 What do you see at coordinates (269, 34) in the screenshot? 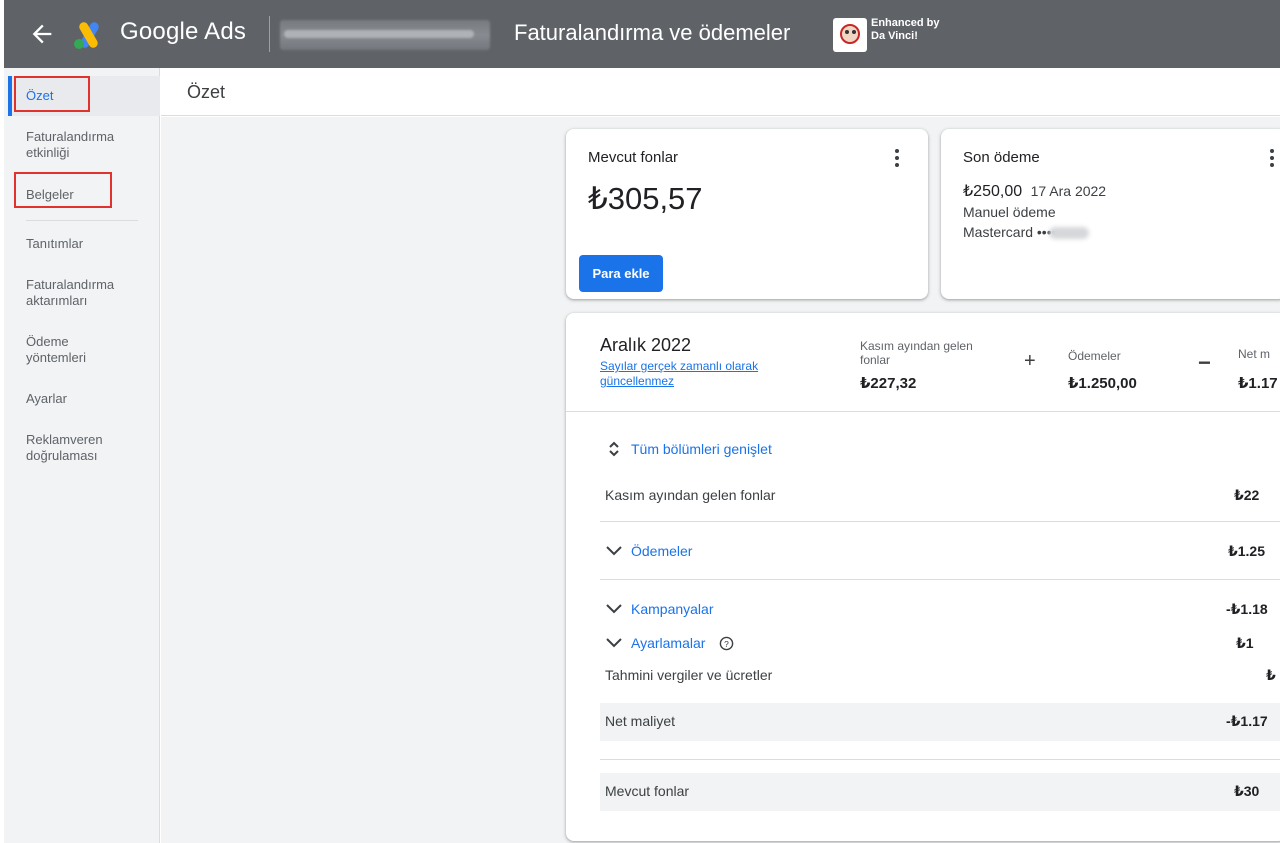
I see `header-divider` at bounding box center [269, 34].